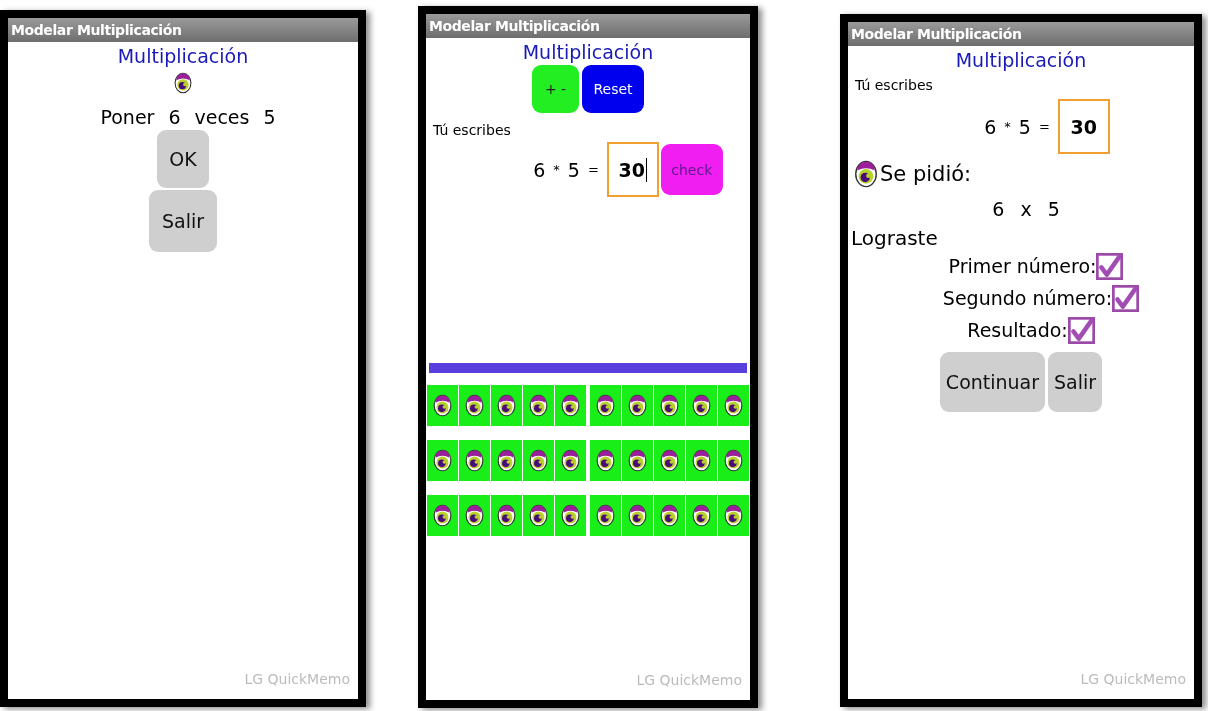 The width and height of the screenshot is (1208, 711). I want to click on menu-button: OK, so click(183, 159).